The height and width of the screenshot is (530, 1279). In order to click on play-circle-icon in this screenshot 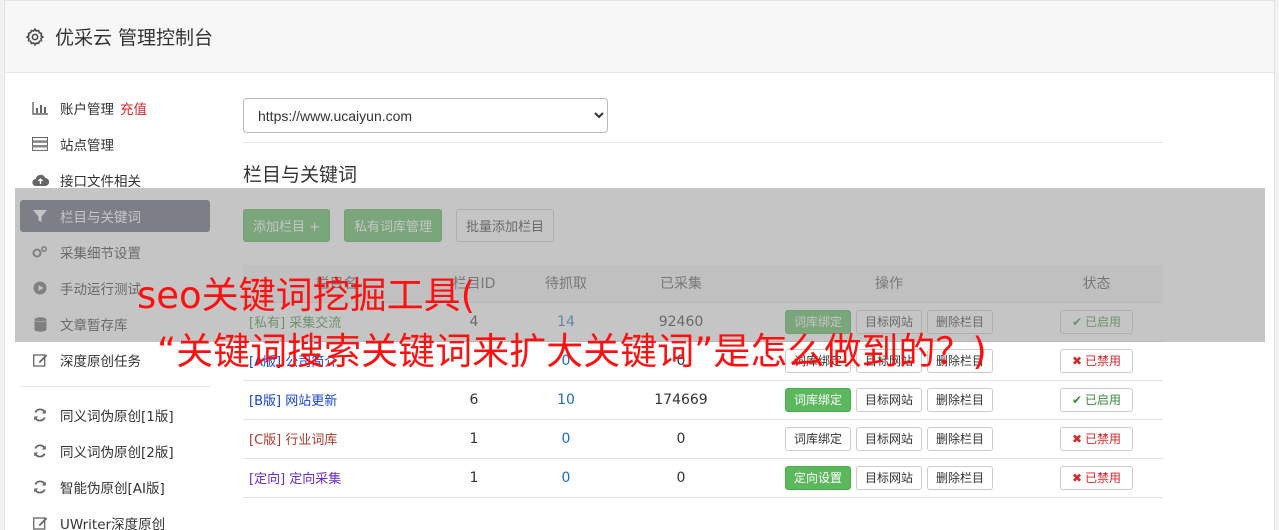, I will do `click(40, 288)`.